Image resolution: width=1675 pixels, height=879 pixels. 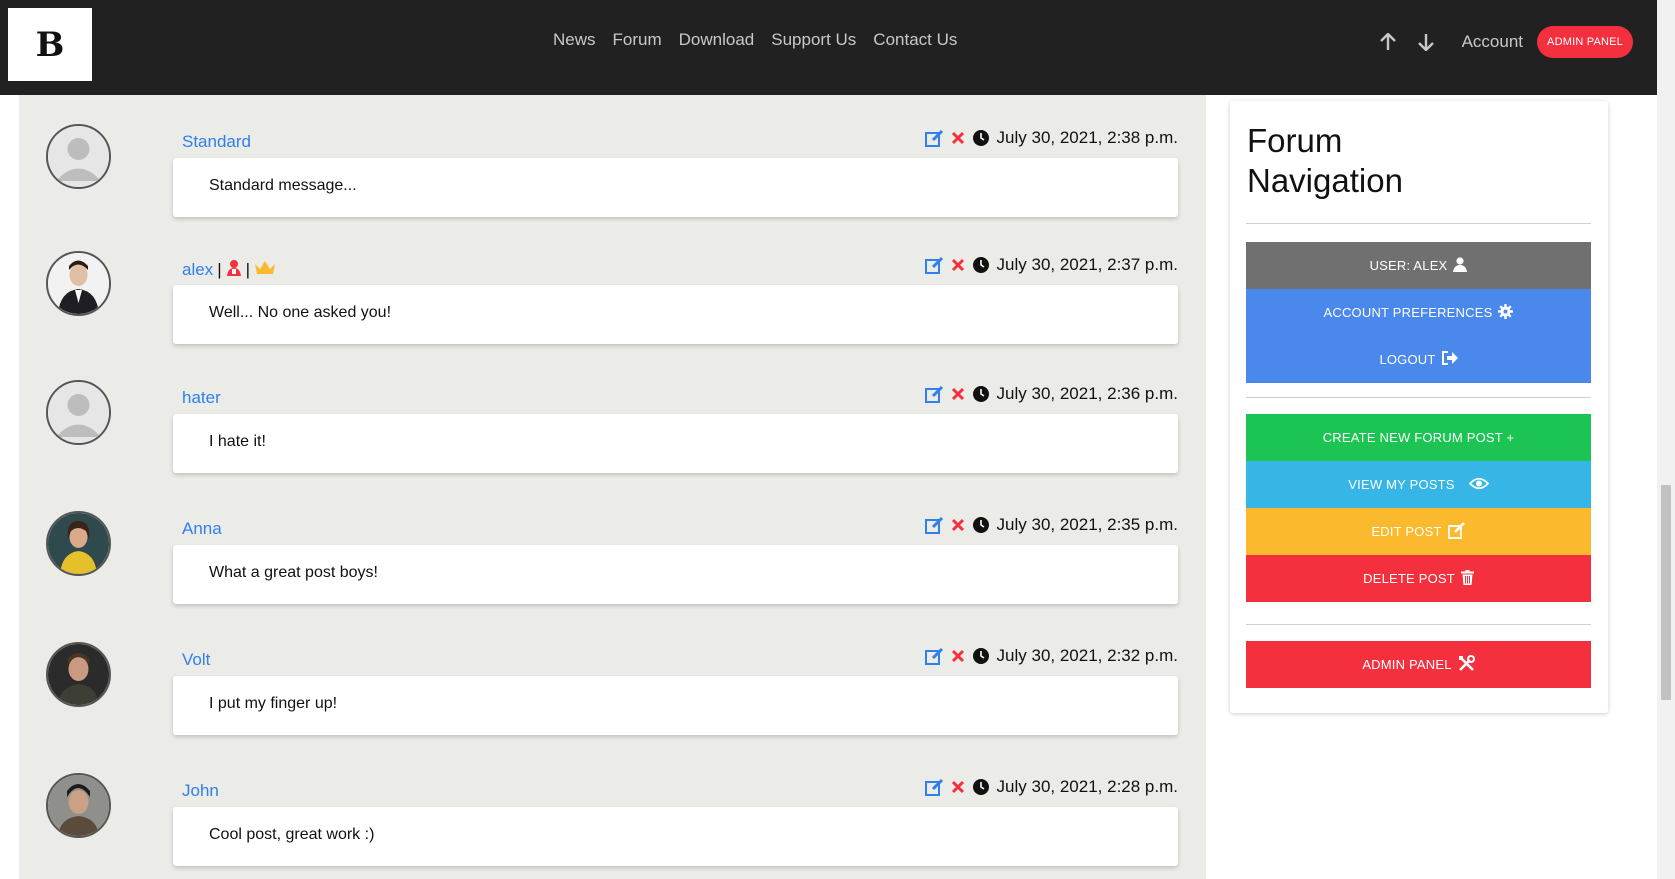 I want to click on post-author: Standard, so click(x=216, y=142).